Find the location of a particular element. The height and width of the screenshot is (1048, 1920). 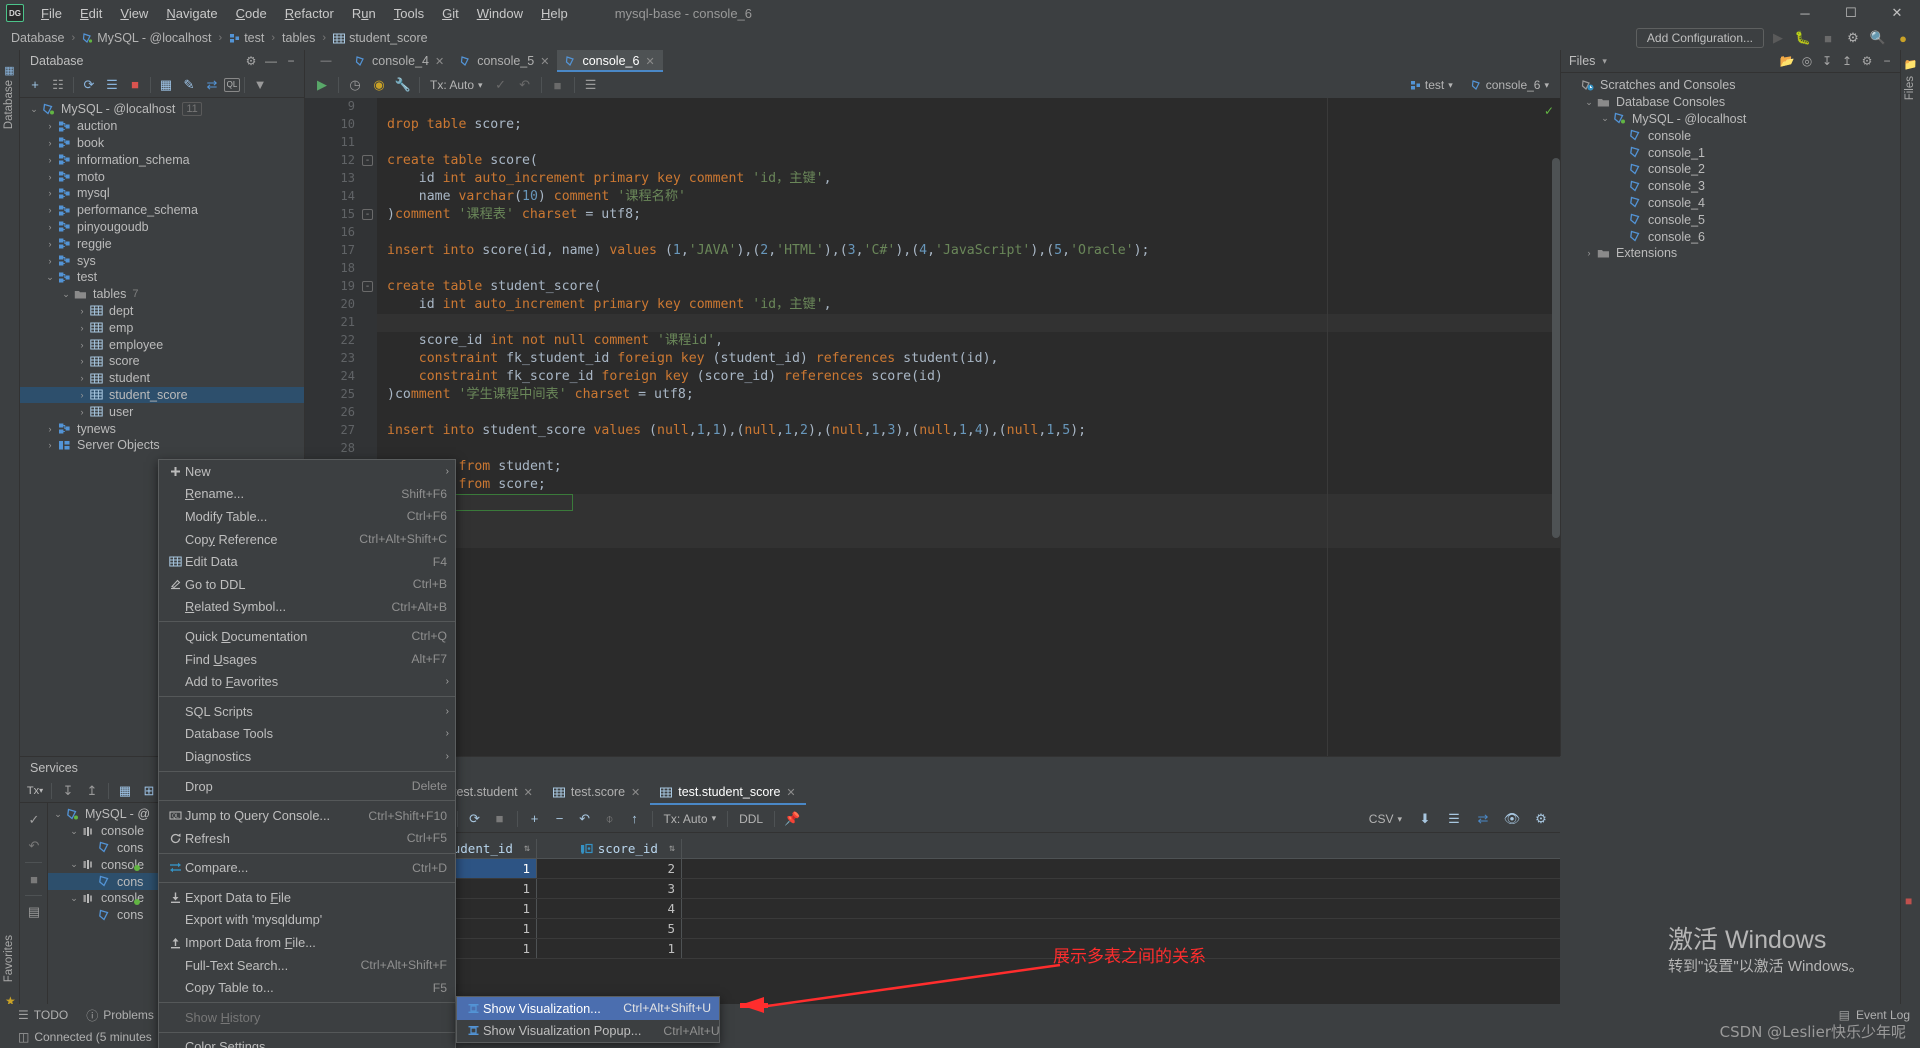

editor-scrollbar is located at coordinates (1556, 348).